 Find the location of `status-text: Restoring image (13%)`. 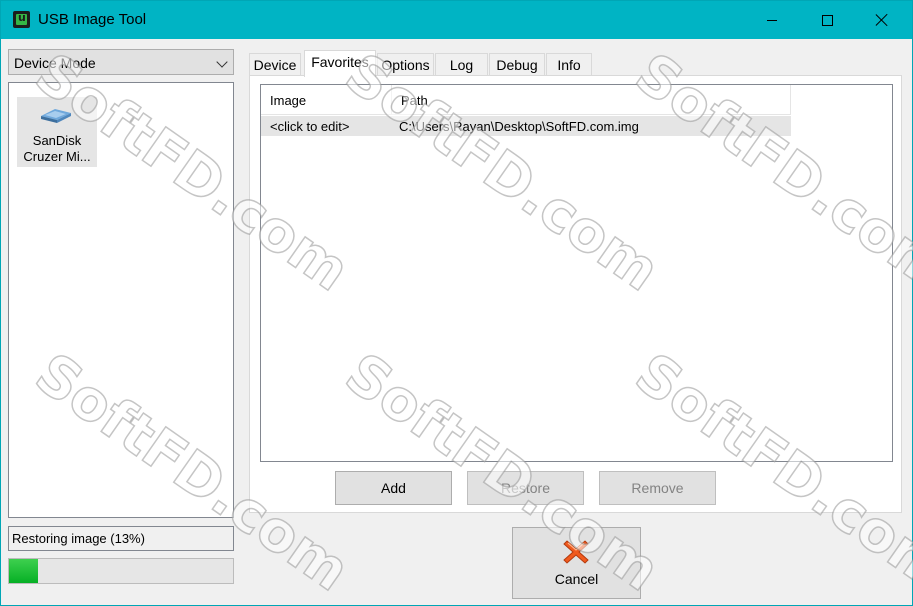

status-text: Restoring image (13%) is located at coordinates (78, 538).